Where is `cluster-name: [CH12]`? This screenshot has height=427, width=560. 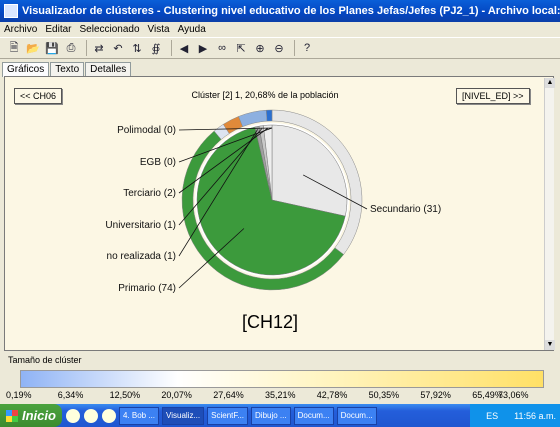 cluster-name: [CH12] is located at coordinates (270, 322).